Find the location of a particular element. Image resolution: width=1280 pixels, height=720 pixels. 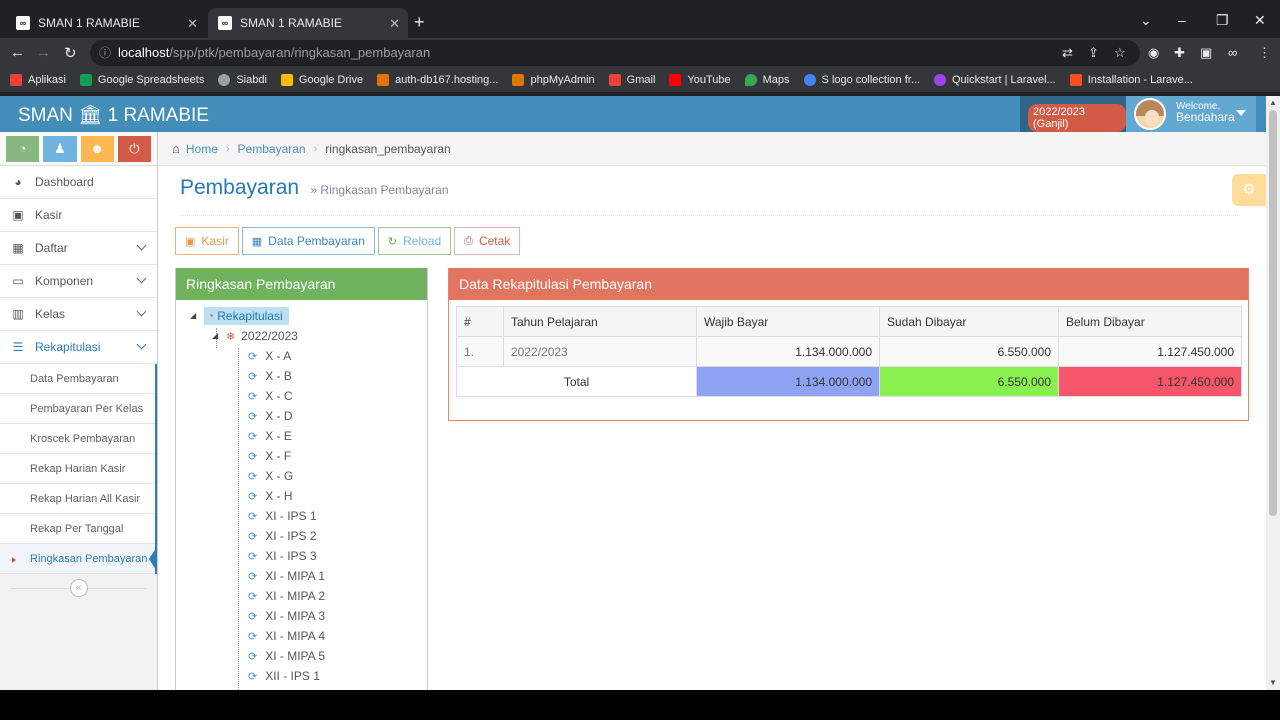

double-angle-left-icon: « is located at coordinates (78, 588).